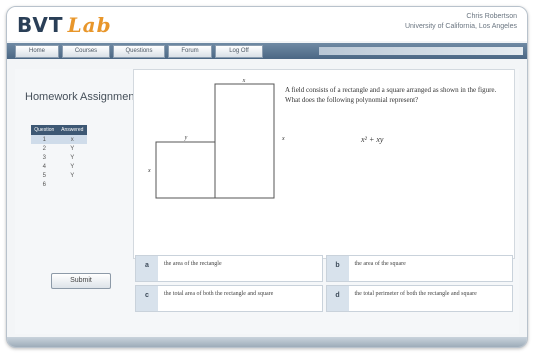 The image size is (534, 356). Describe the element at coordinates (229, 268) in the screenshot. I see `answer-option-a: a the area of the rectangle` at that location.